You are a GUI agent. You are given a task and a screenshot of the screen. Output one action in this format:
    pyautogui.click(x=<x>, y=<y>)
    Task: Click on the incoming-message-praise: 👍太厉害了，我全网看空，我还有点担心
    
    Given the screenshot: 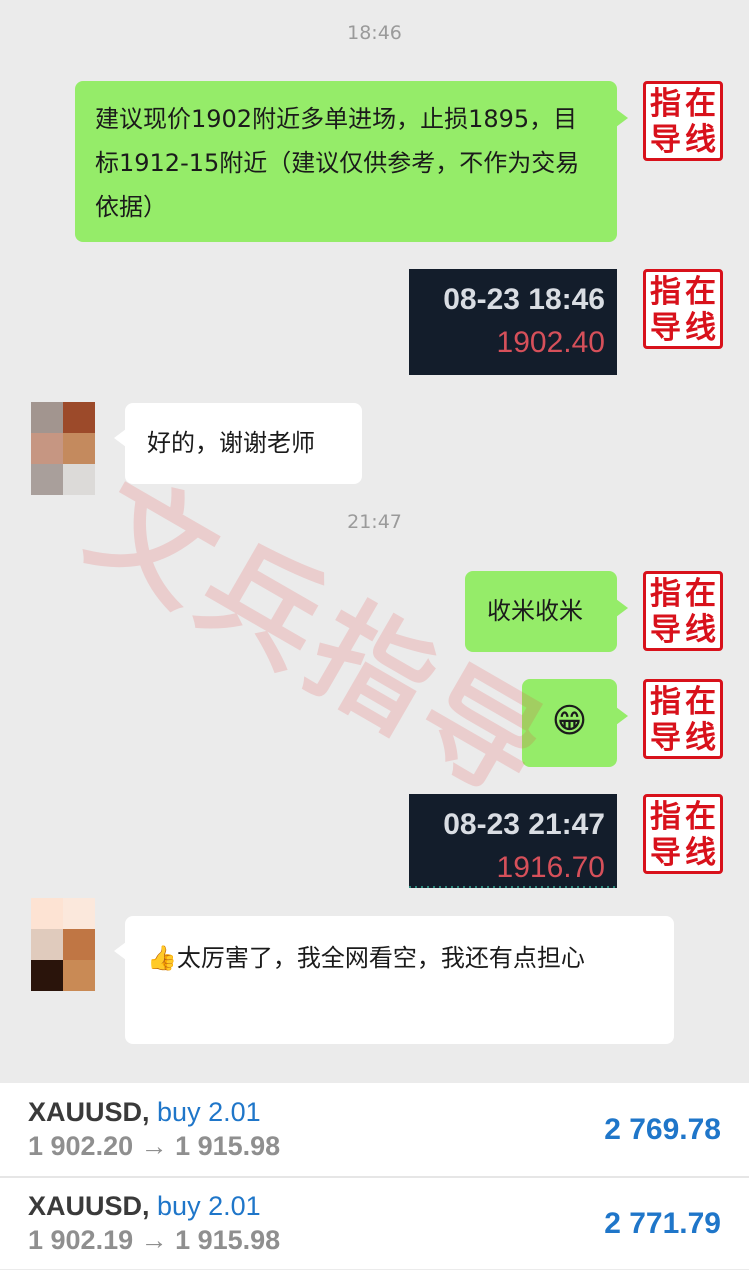 What is the action you would take?
    pyautogui.click(x=394, y=980)
    